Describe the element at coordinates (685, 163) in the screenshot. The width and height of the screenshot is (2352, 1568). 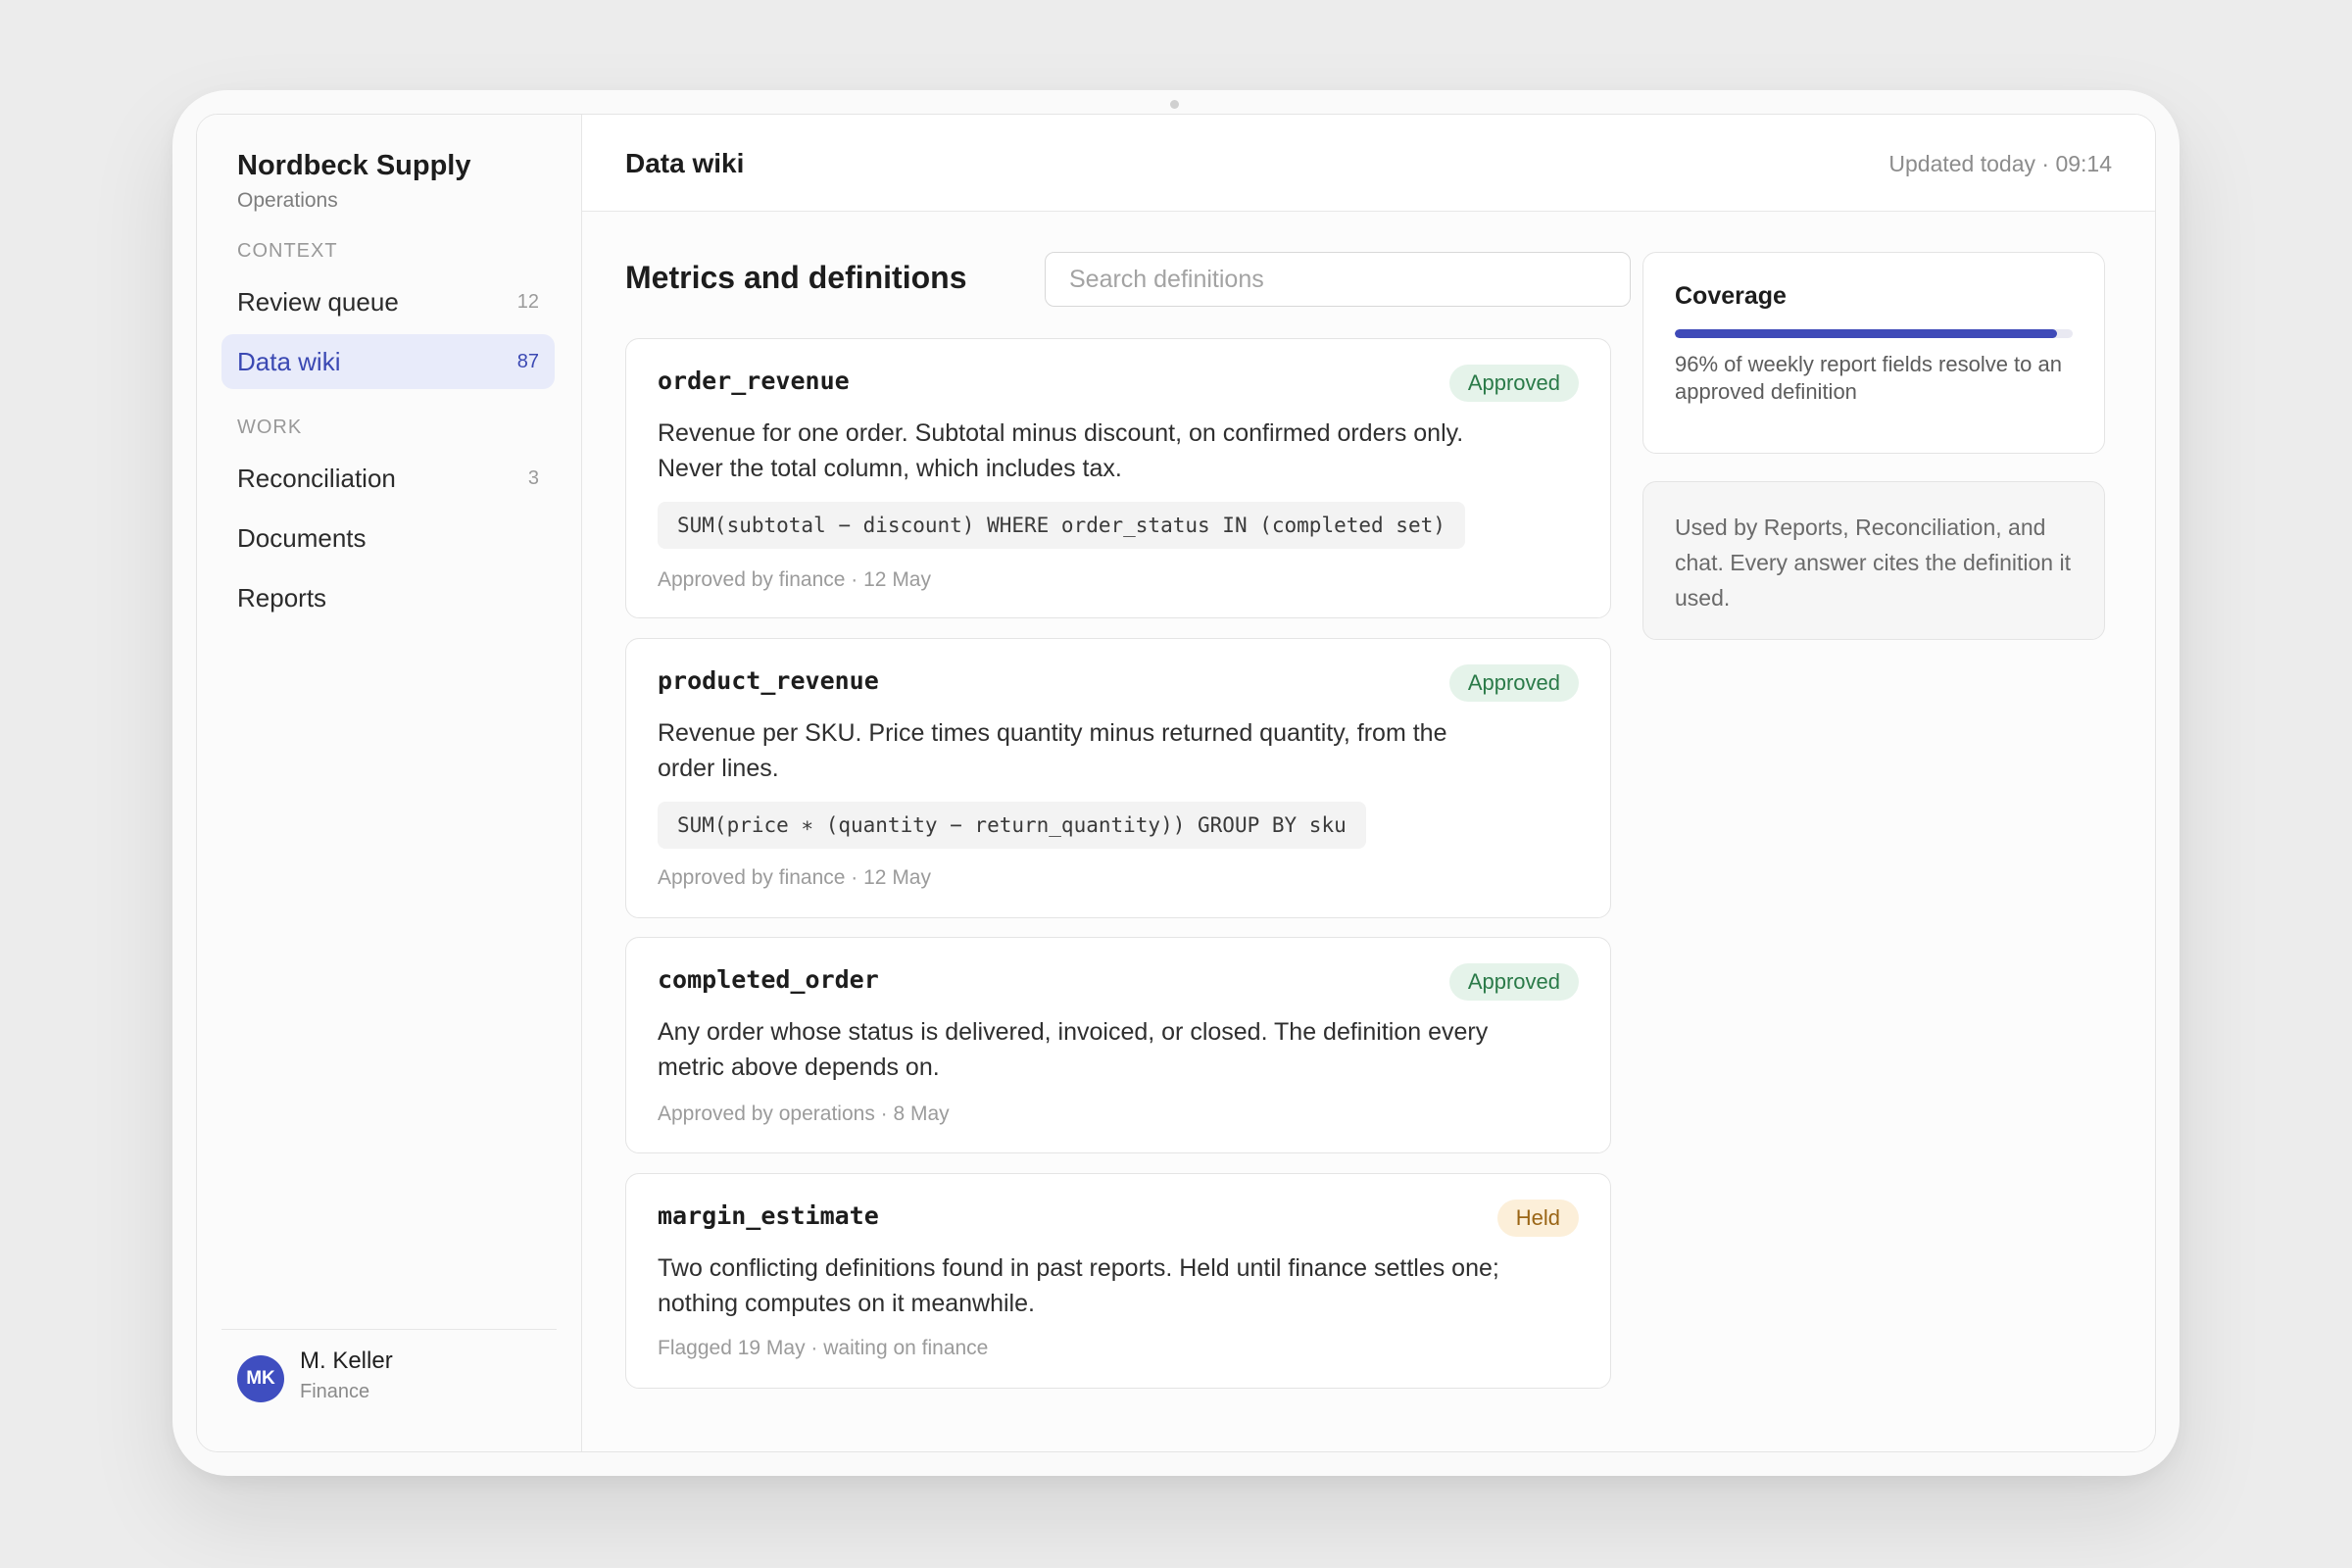
I see `page-title: Data wiki` at that location.